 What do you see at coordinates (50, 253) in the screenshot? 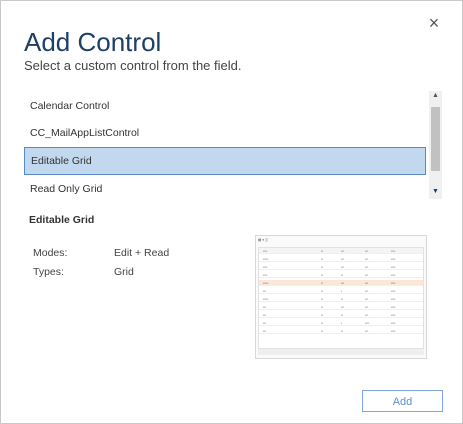
I see `modes-label: Modes:` at bounding box center [50, 253].